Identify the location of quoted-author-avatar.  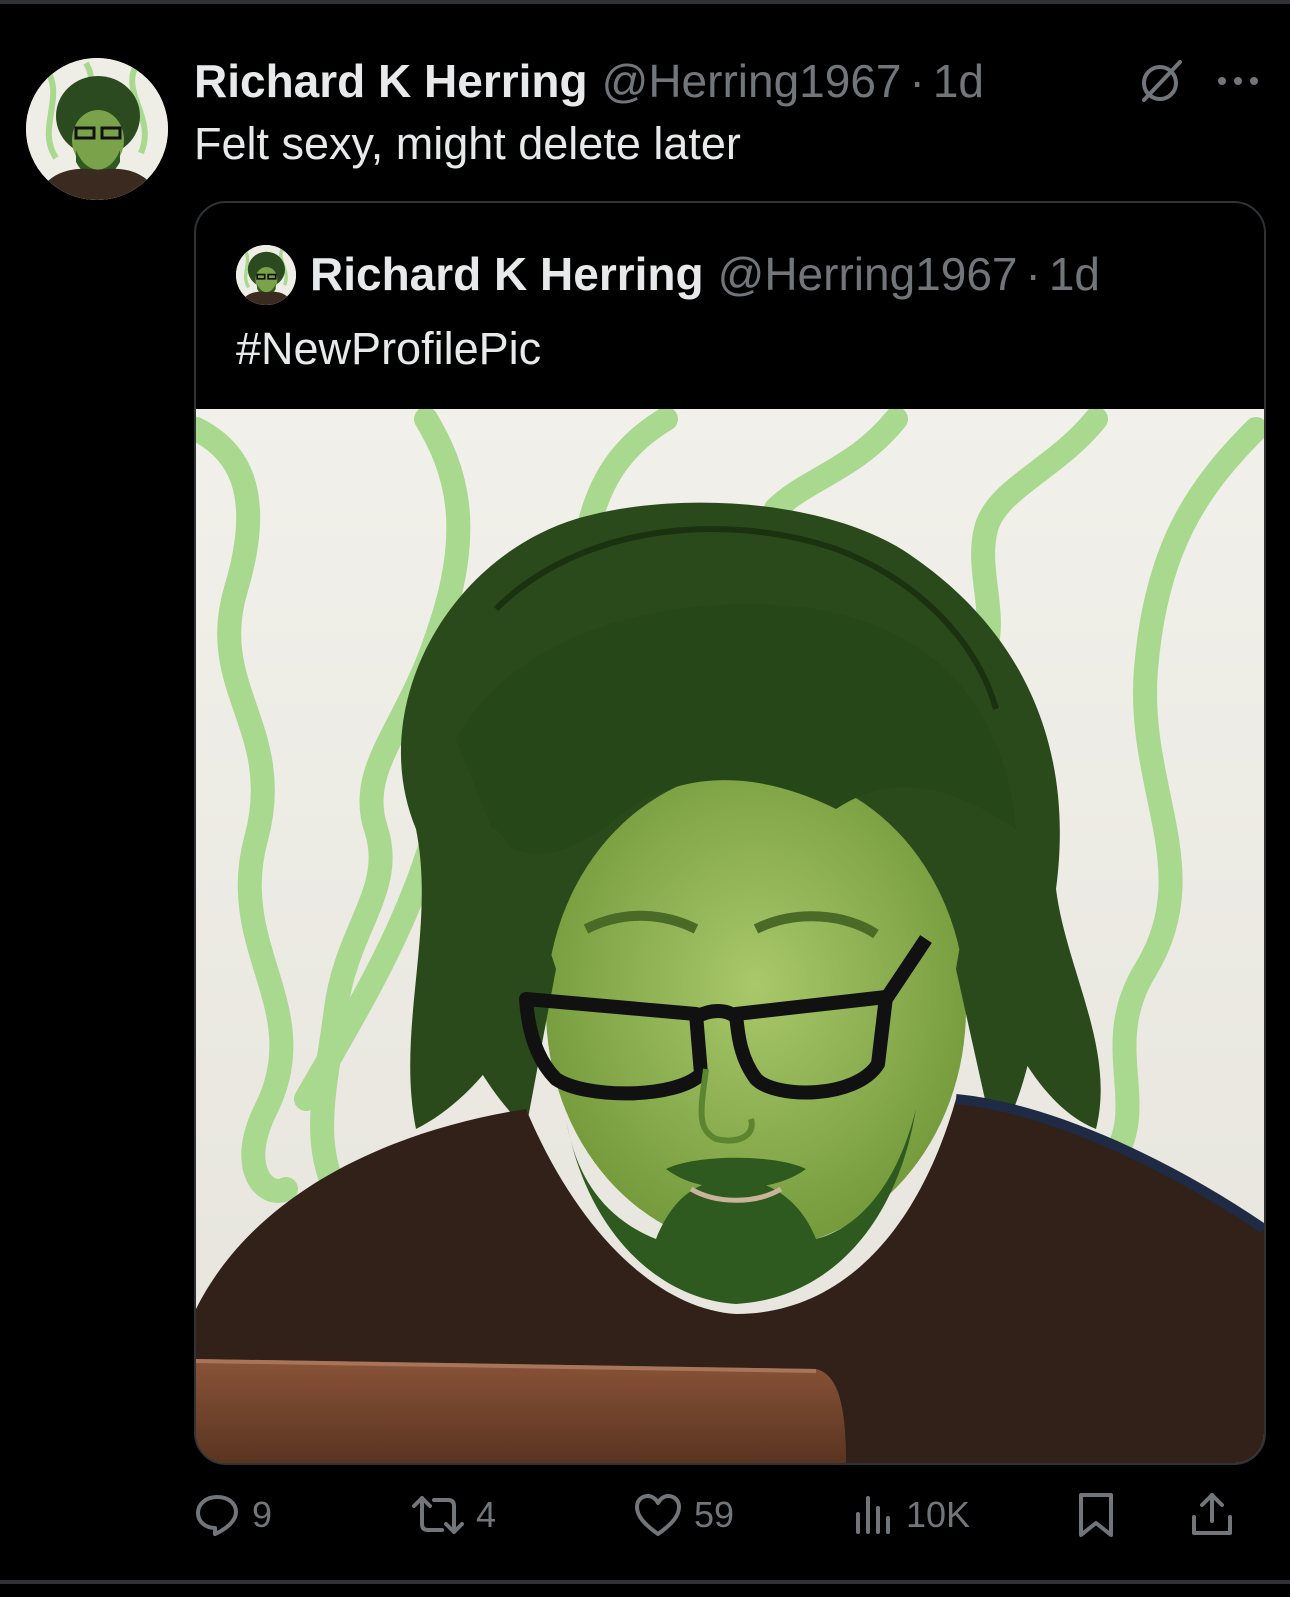
(266, 275).